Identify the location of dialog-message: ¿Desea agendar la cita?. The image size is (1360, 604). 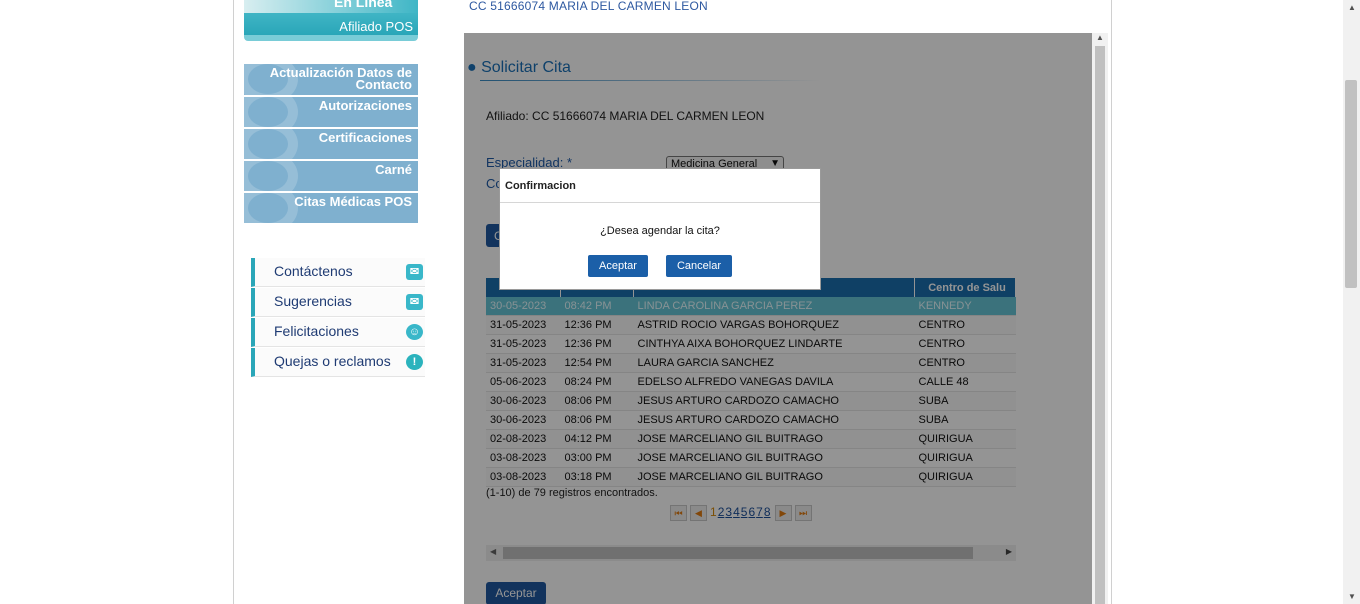
(660, 231).